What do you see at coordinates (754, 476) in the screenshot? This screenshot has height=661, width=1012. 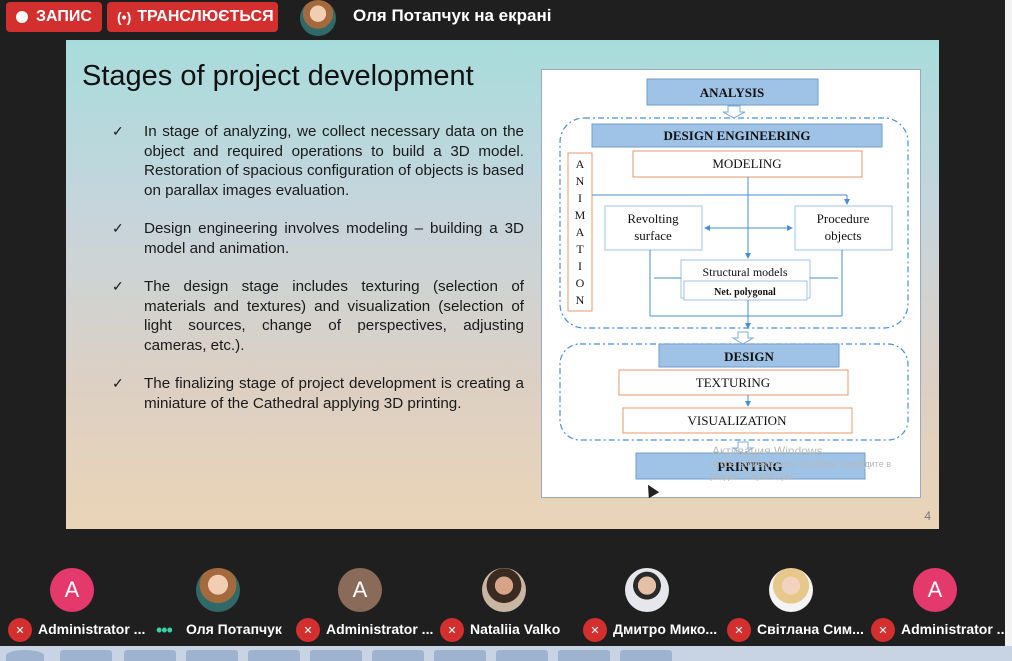 I see `activation-watermark-line3: раздел "Параметры".` at bounding box center [754, 476].